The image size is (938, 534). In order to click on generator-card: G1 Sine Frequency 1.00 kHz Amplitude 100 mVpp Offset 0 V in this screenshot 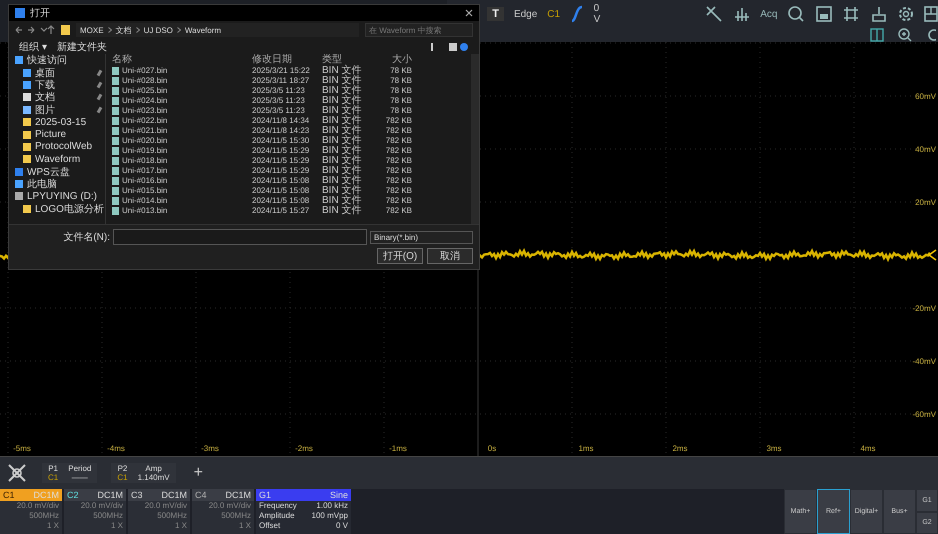, I will do `click(303, 511)`.